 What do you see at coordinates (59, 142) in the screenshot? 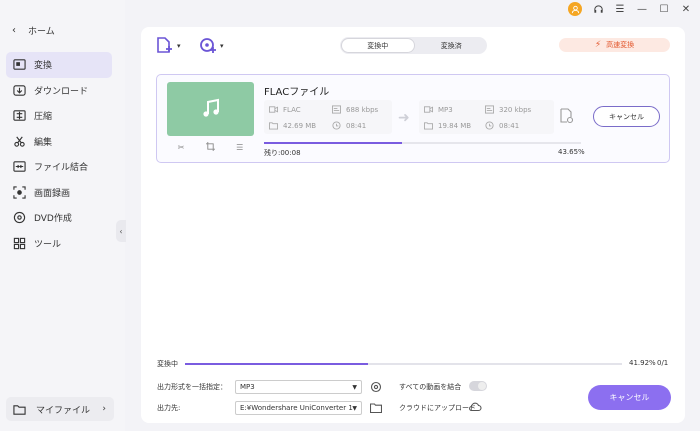
I see `sidebar-item-edit: 編集` at bounding box center [59, 142].